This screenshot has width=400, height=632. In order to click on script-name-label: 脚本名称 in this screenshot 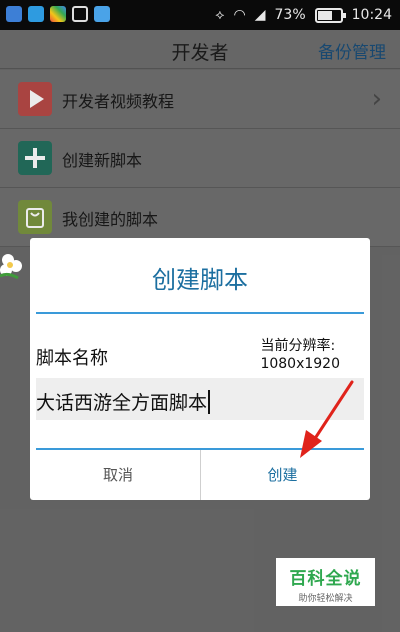, I will do `click(72, 358)`.